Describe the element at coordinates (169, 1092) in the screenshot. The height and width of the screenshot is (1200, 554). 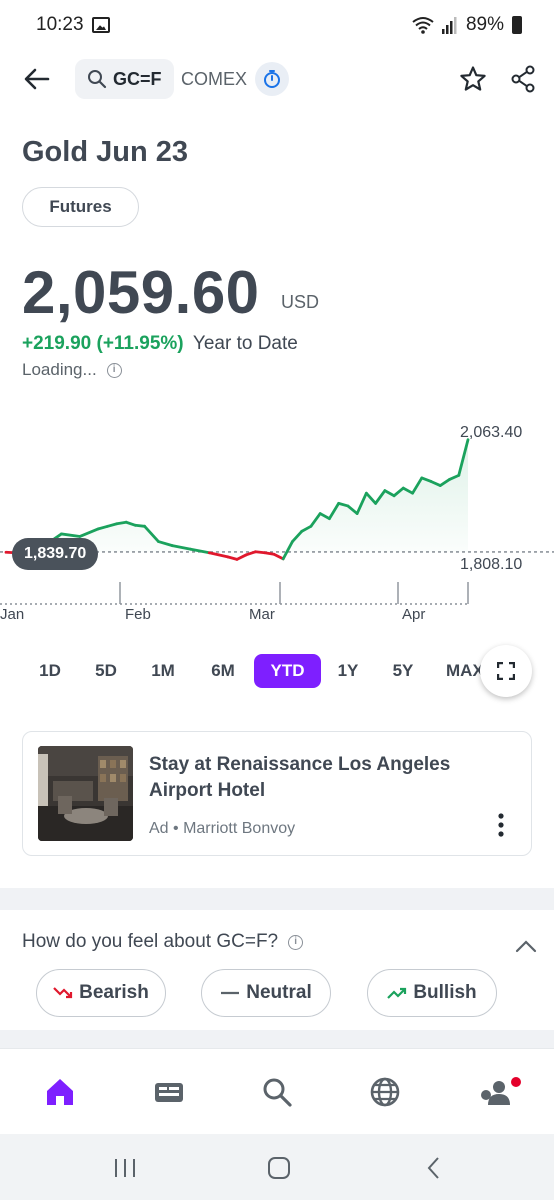
I see `news-icon` at that location.